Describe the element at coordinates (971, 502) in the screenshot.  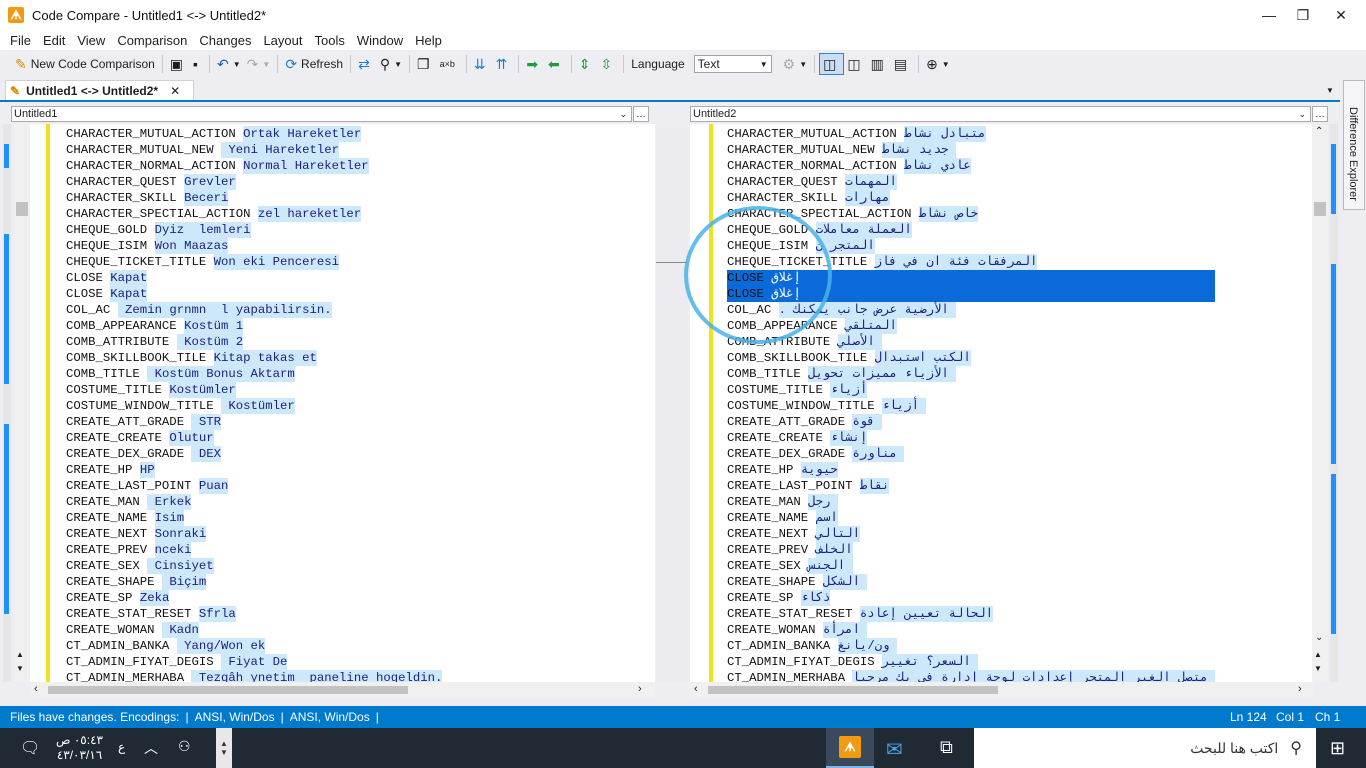
I see `code-line: CREATE_MAN رجل` at that location.